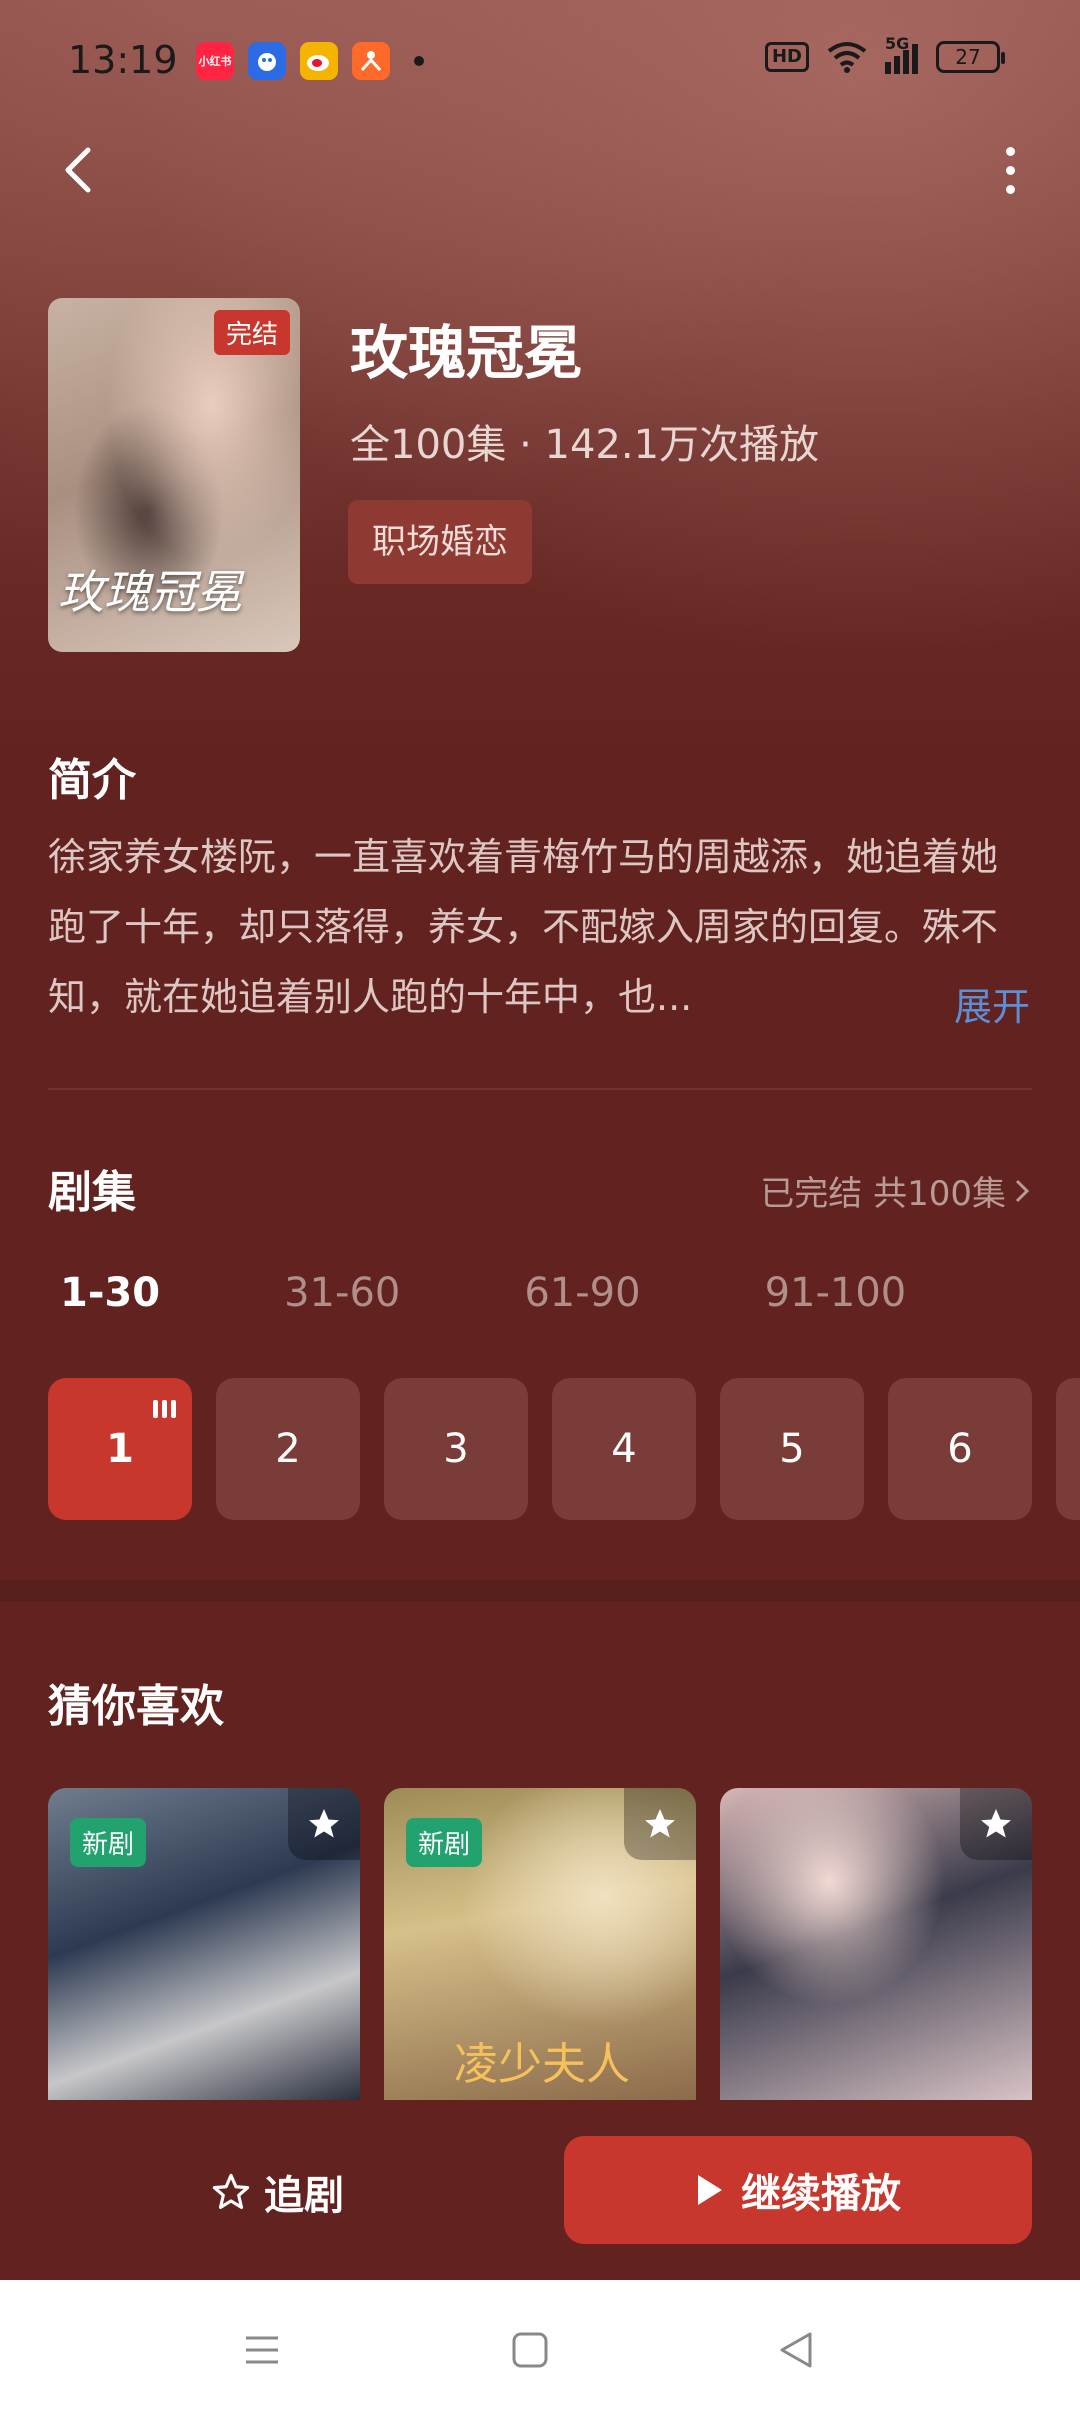 The width and height of the screenshot is (1080, 2412). What do you see at coordinates (970, 57) in the screenshot?
I see `battery-indicator: 27` at bounding box center [970, 57].